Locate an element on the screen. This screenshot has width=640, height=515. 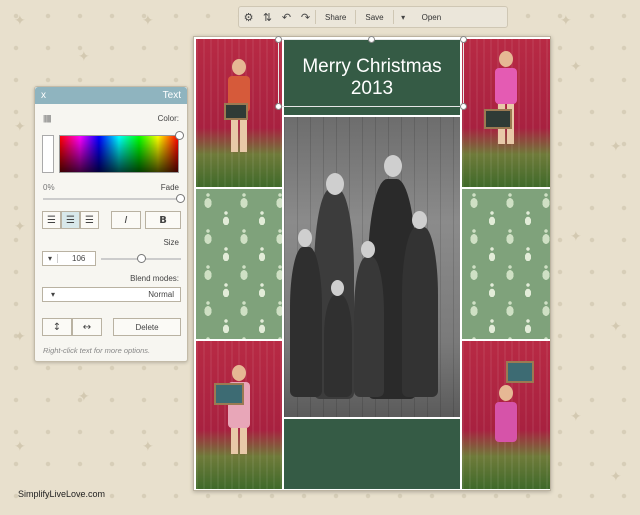
size-slider-knob is located at coordinates (141, 258).